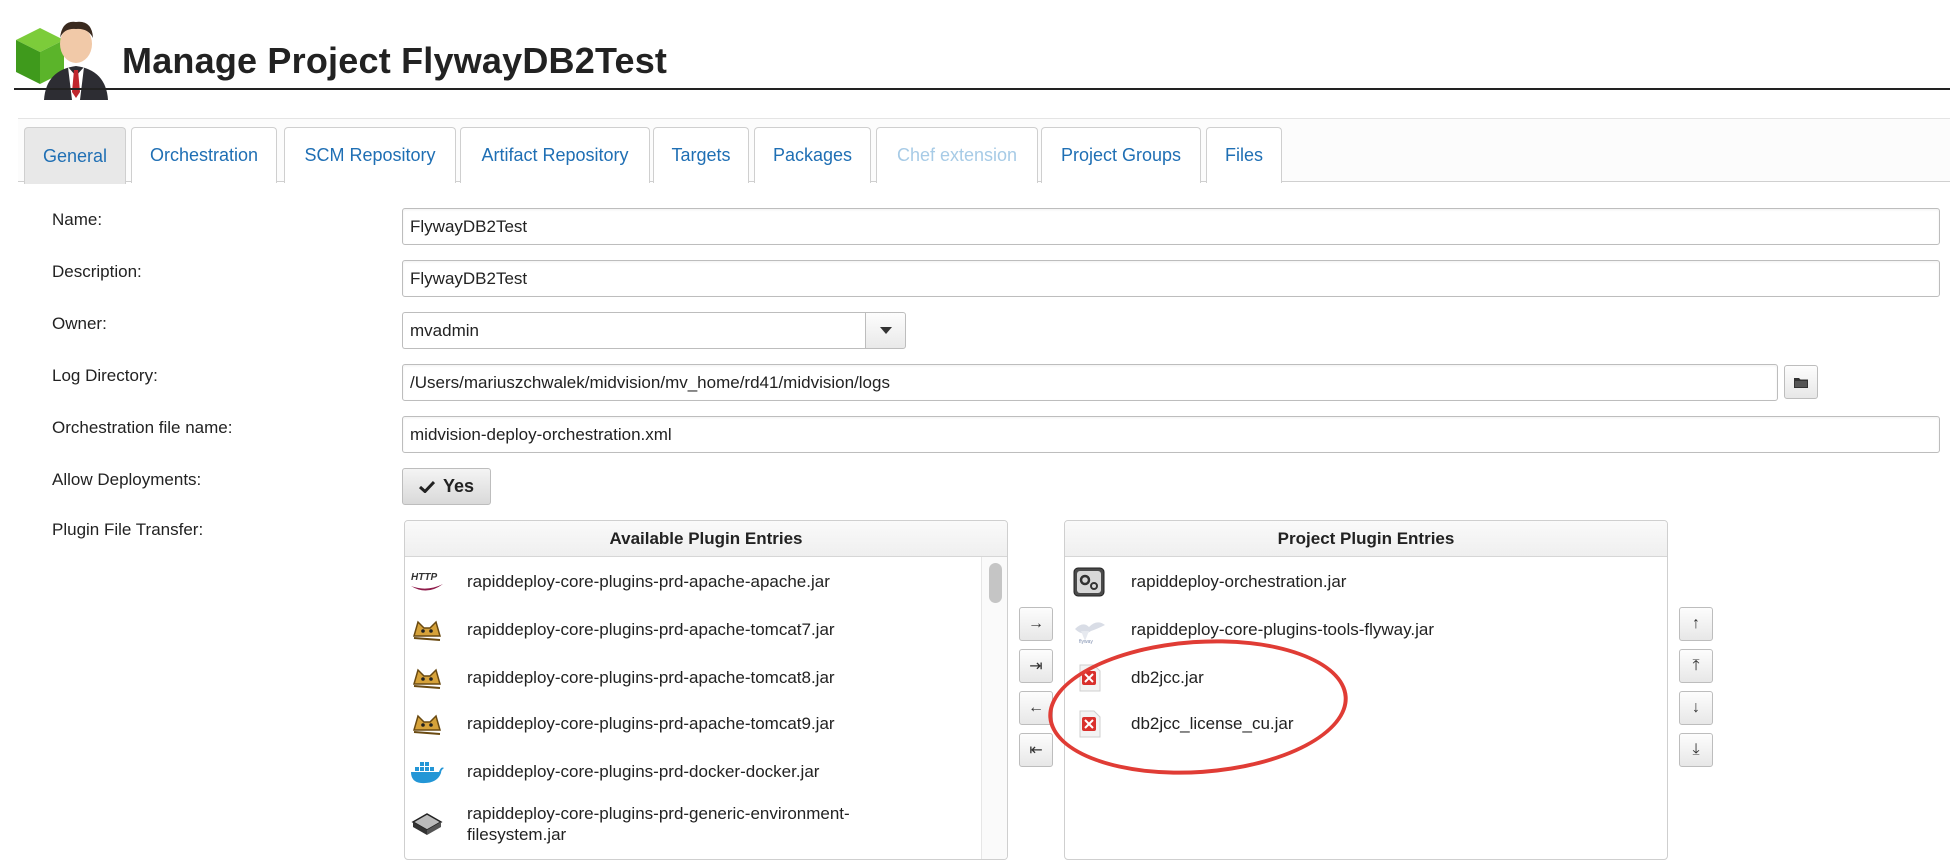  Describe the element at coordinates (1171, 278) in the screenshot. I see `description-input: FlywayDB2Test` at that location.